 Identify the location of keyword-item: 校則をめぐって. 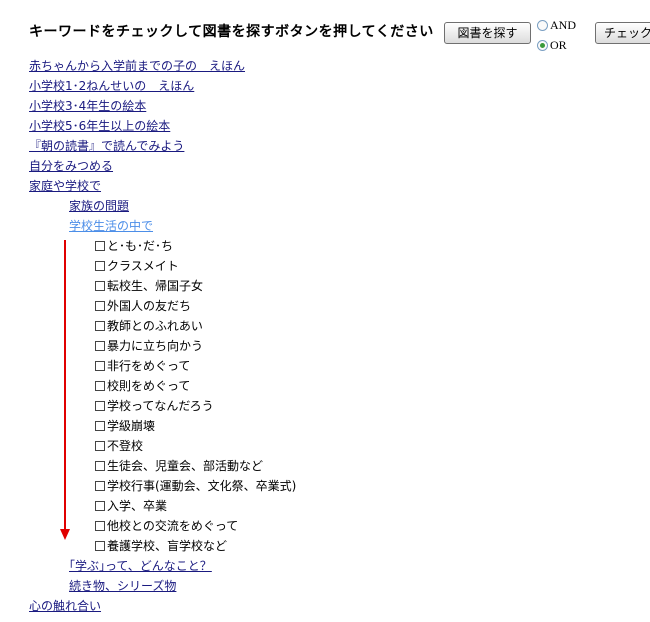
(325, 386).